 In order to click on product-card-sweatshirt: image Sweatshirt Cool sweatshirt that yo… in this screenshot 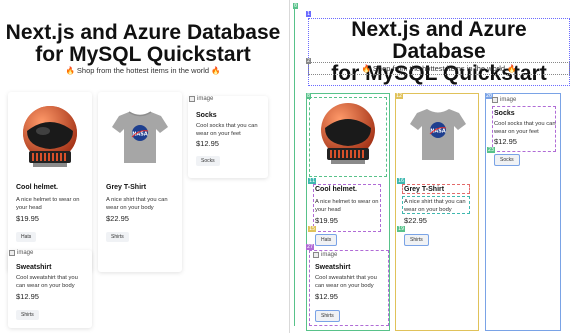, I will do `click(50, 289)`.